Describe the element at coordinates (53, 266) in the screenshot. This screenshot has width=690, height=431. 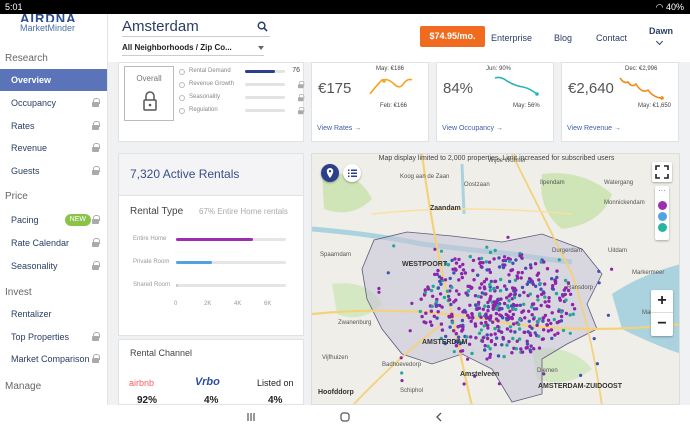
I see `sidebar-item-seasonality: Seasonality` at that location.